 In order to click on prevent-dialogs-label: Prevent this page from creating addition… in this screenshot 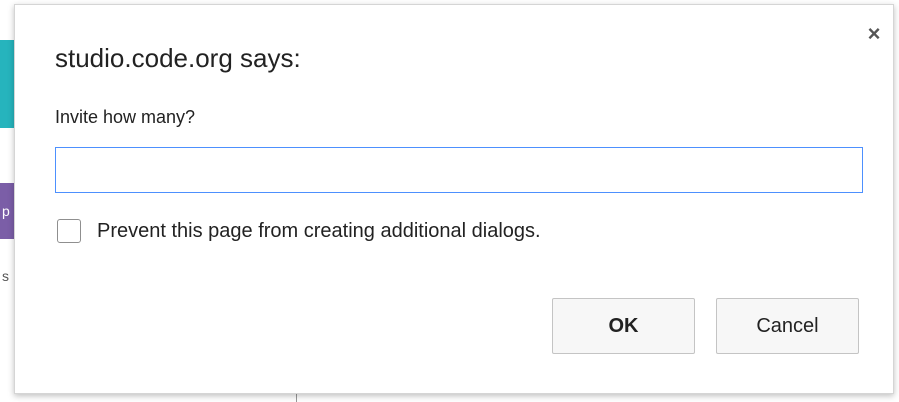, I will do `click(319, 231)`.